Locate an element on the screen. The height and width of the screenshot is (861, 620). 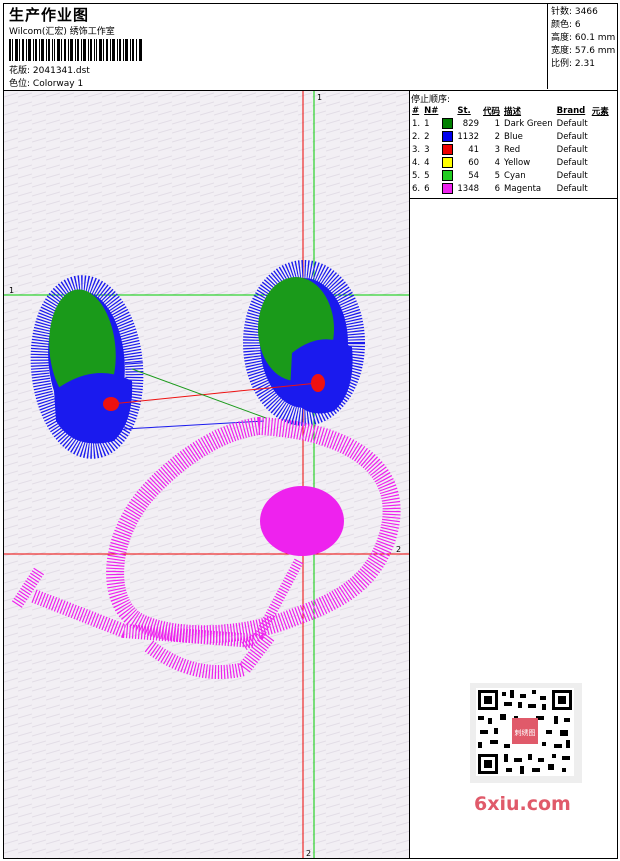
row-stitches: 41 is located at coordinates (474, 149).